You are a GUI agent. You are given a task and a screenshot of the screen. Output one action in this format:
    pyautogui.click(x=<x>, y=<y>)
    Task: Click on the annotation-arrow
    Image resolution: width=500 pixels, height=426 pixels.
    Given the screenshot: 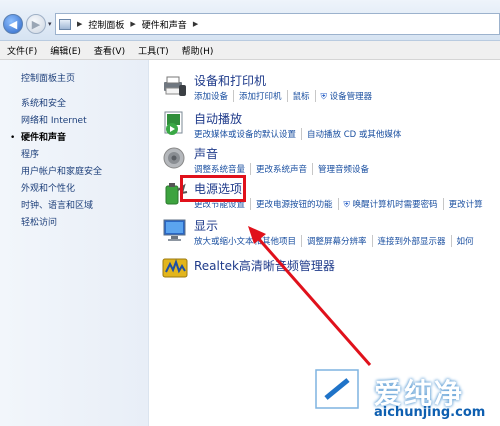 What is the action you would take?
    pyautogui.click(x=310, y=296)
    